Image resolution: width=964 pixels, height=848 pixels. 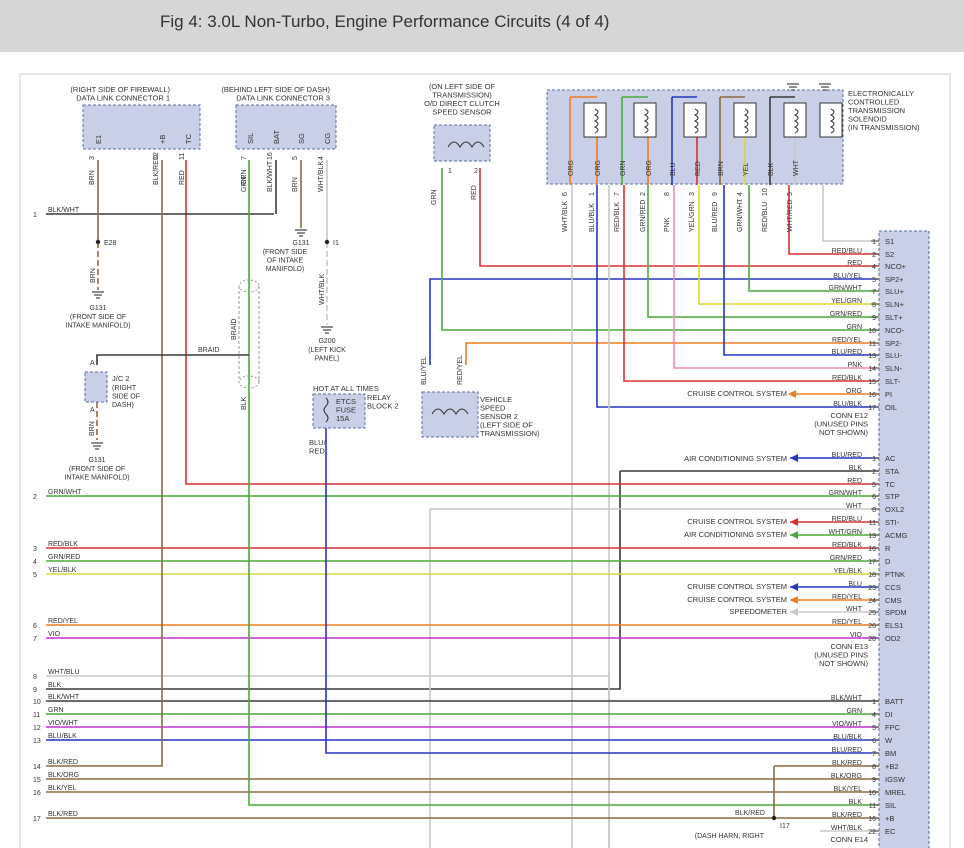 I want to click on label-text: WHT/BLK, so click(x=322, y=289).